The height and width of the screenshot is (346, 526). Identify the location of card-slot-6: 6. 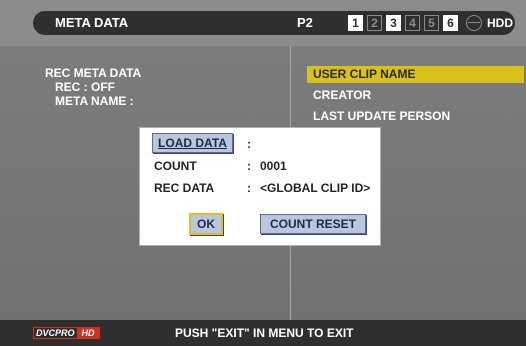
(450, 23).